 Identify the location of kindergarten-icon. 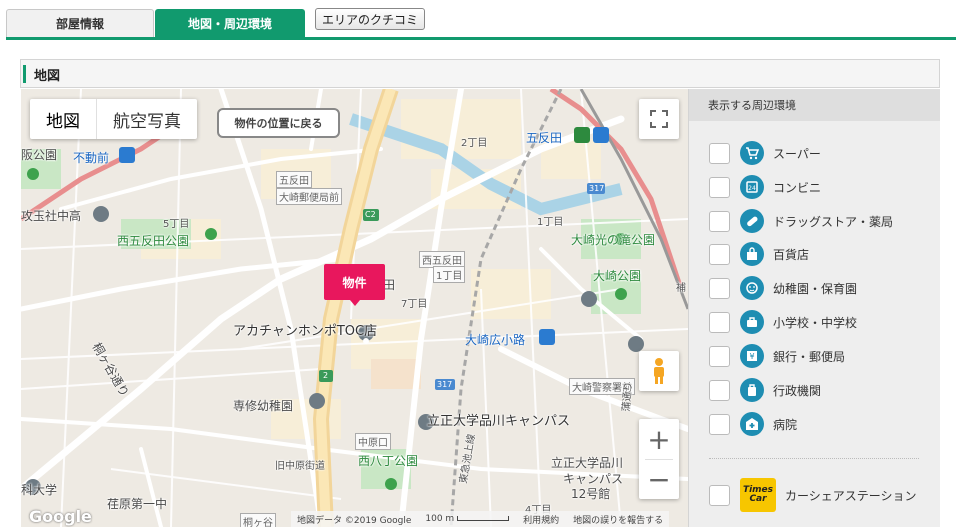
(752, 288).